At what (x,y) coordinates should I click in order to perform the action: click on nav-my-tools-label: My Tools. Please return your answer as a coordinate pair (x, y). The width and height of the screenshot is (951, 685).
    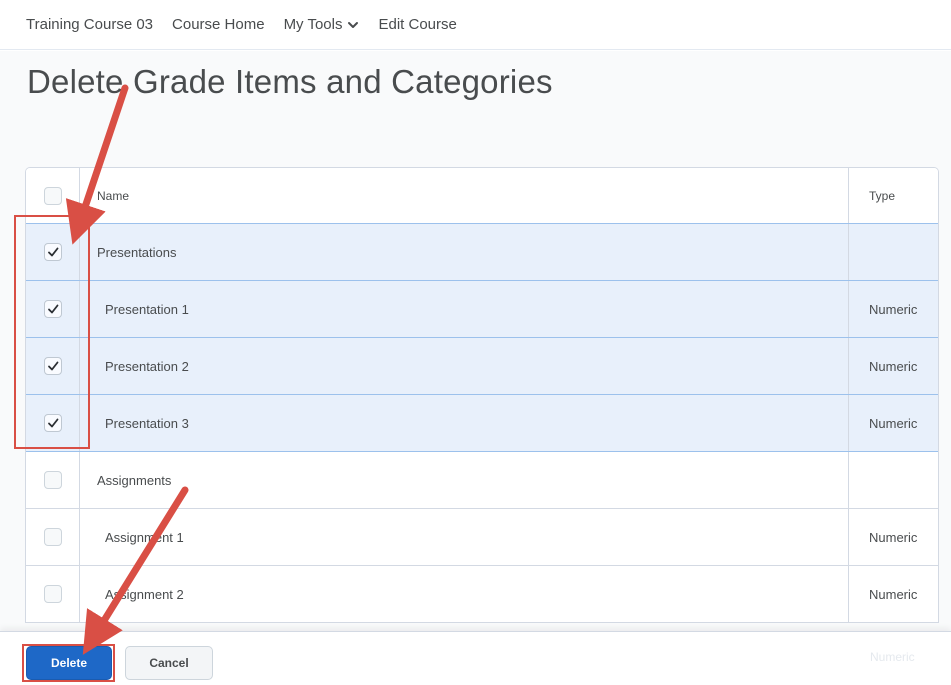
    Looking at the image, I should click on (313, 24).